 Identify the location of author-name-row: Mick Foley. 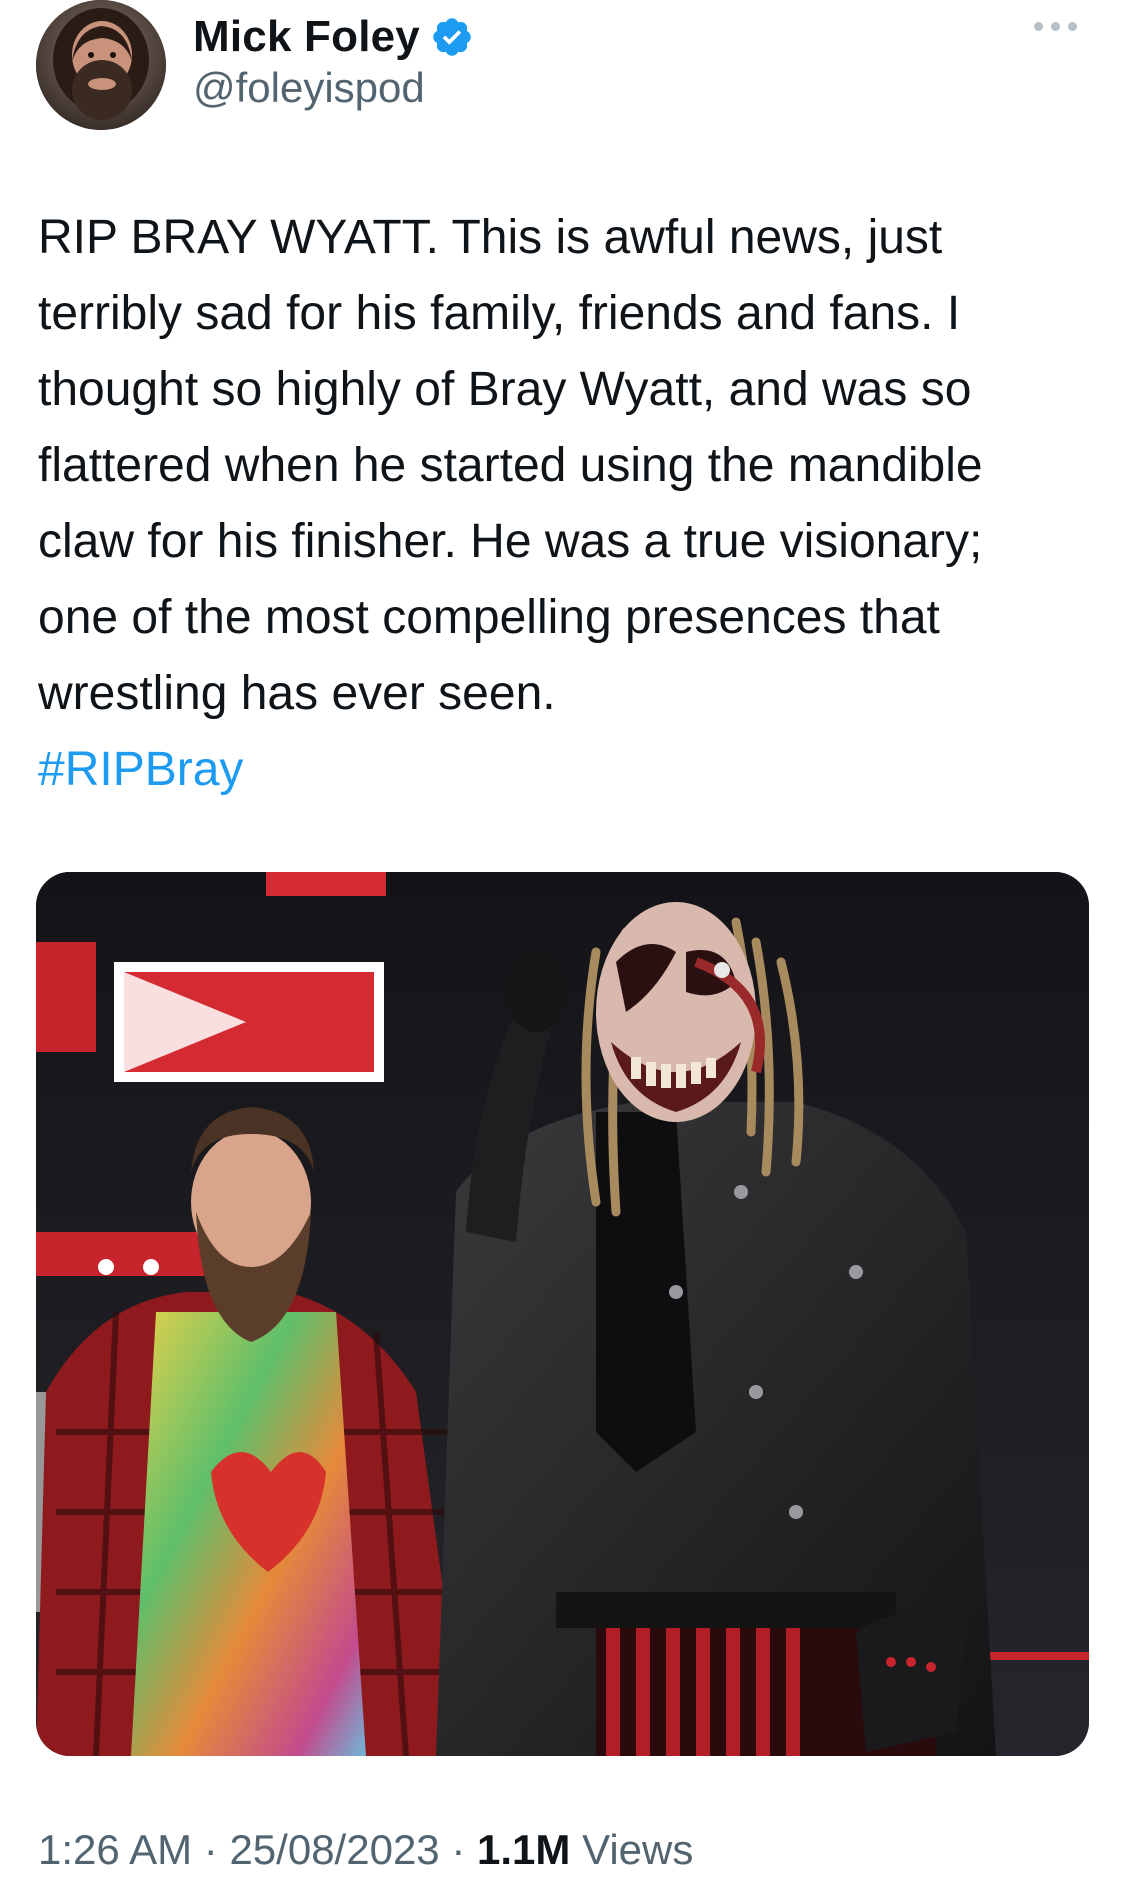
(333, 37).